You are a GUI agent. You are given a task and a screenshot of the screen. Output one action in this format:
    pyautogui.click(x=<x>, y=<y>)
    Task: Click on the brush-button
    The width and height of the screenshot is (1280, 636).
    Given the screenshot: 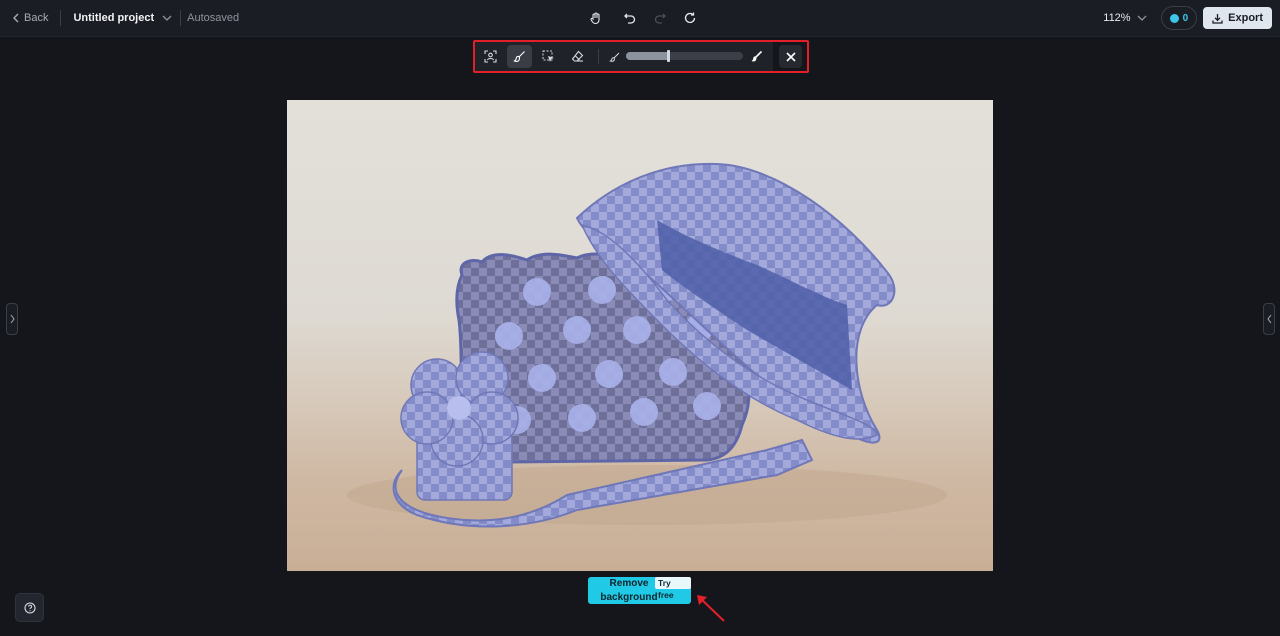 What is the action you would take?
    pyautogui.click(x=519, y=56)
    